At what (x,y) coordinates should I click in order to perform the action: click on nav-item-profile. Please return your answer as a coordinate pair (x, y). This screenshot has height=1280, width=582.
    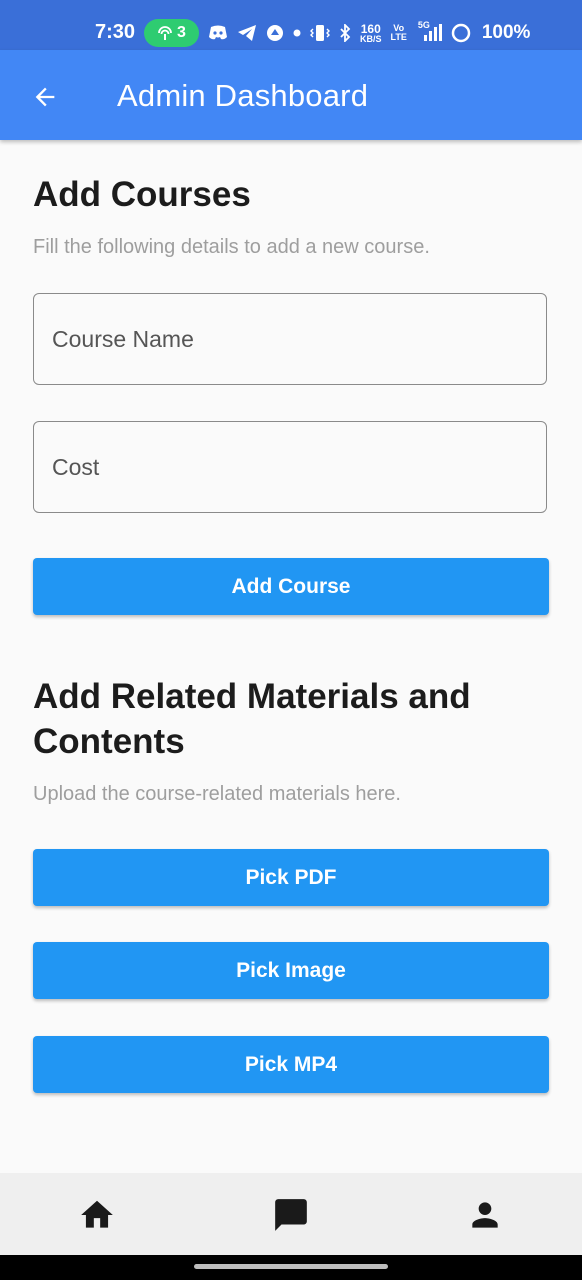
    Looking at the image, I should click on (485, 1215).